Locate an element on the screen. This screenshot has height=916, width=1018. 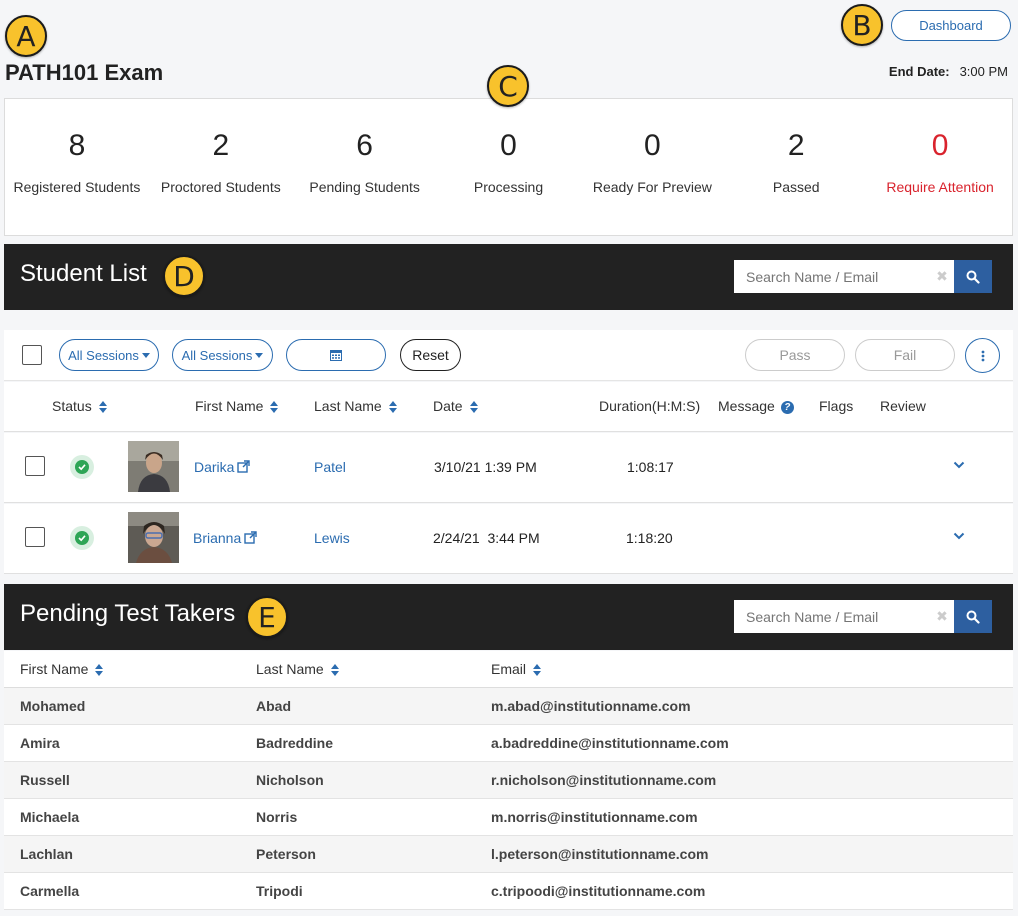
list-item: Mohamed Abad m.abad@institutionname.com is located at coordinates (508, 706).